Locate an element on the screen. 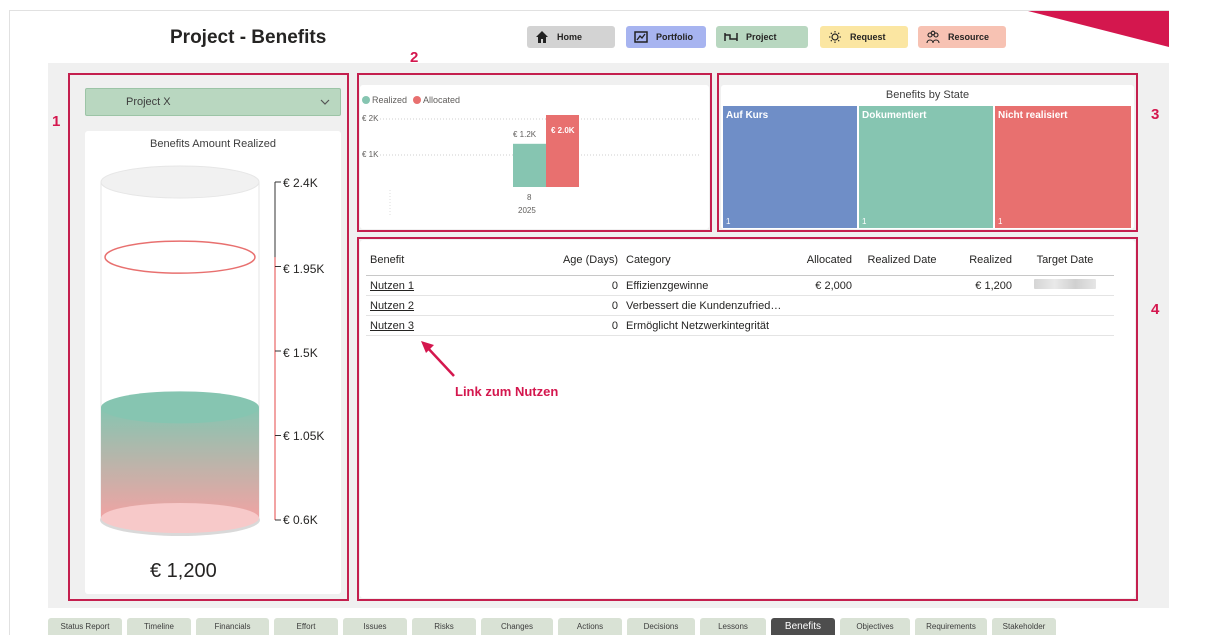 Image resolution: width=1211 pixels, height=635 pixels. nav-project-label: Project is located at coordinates (761, 37).